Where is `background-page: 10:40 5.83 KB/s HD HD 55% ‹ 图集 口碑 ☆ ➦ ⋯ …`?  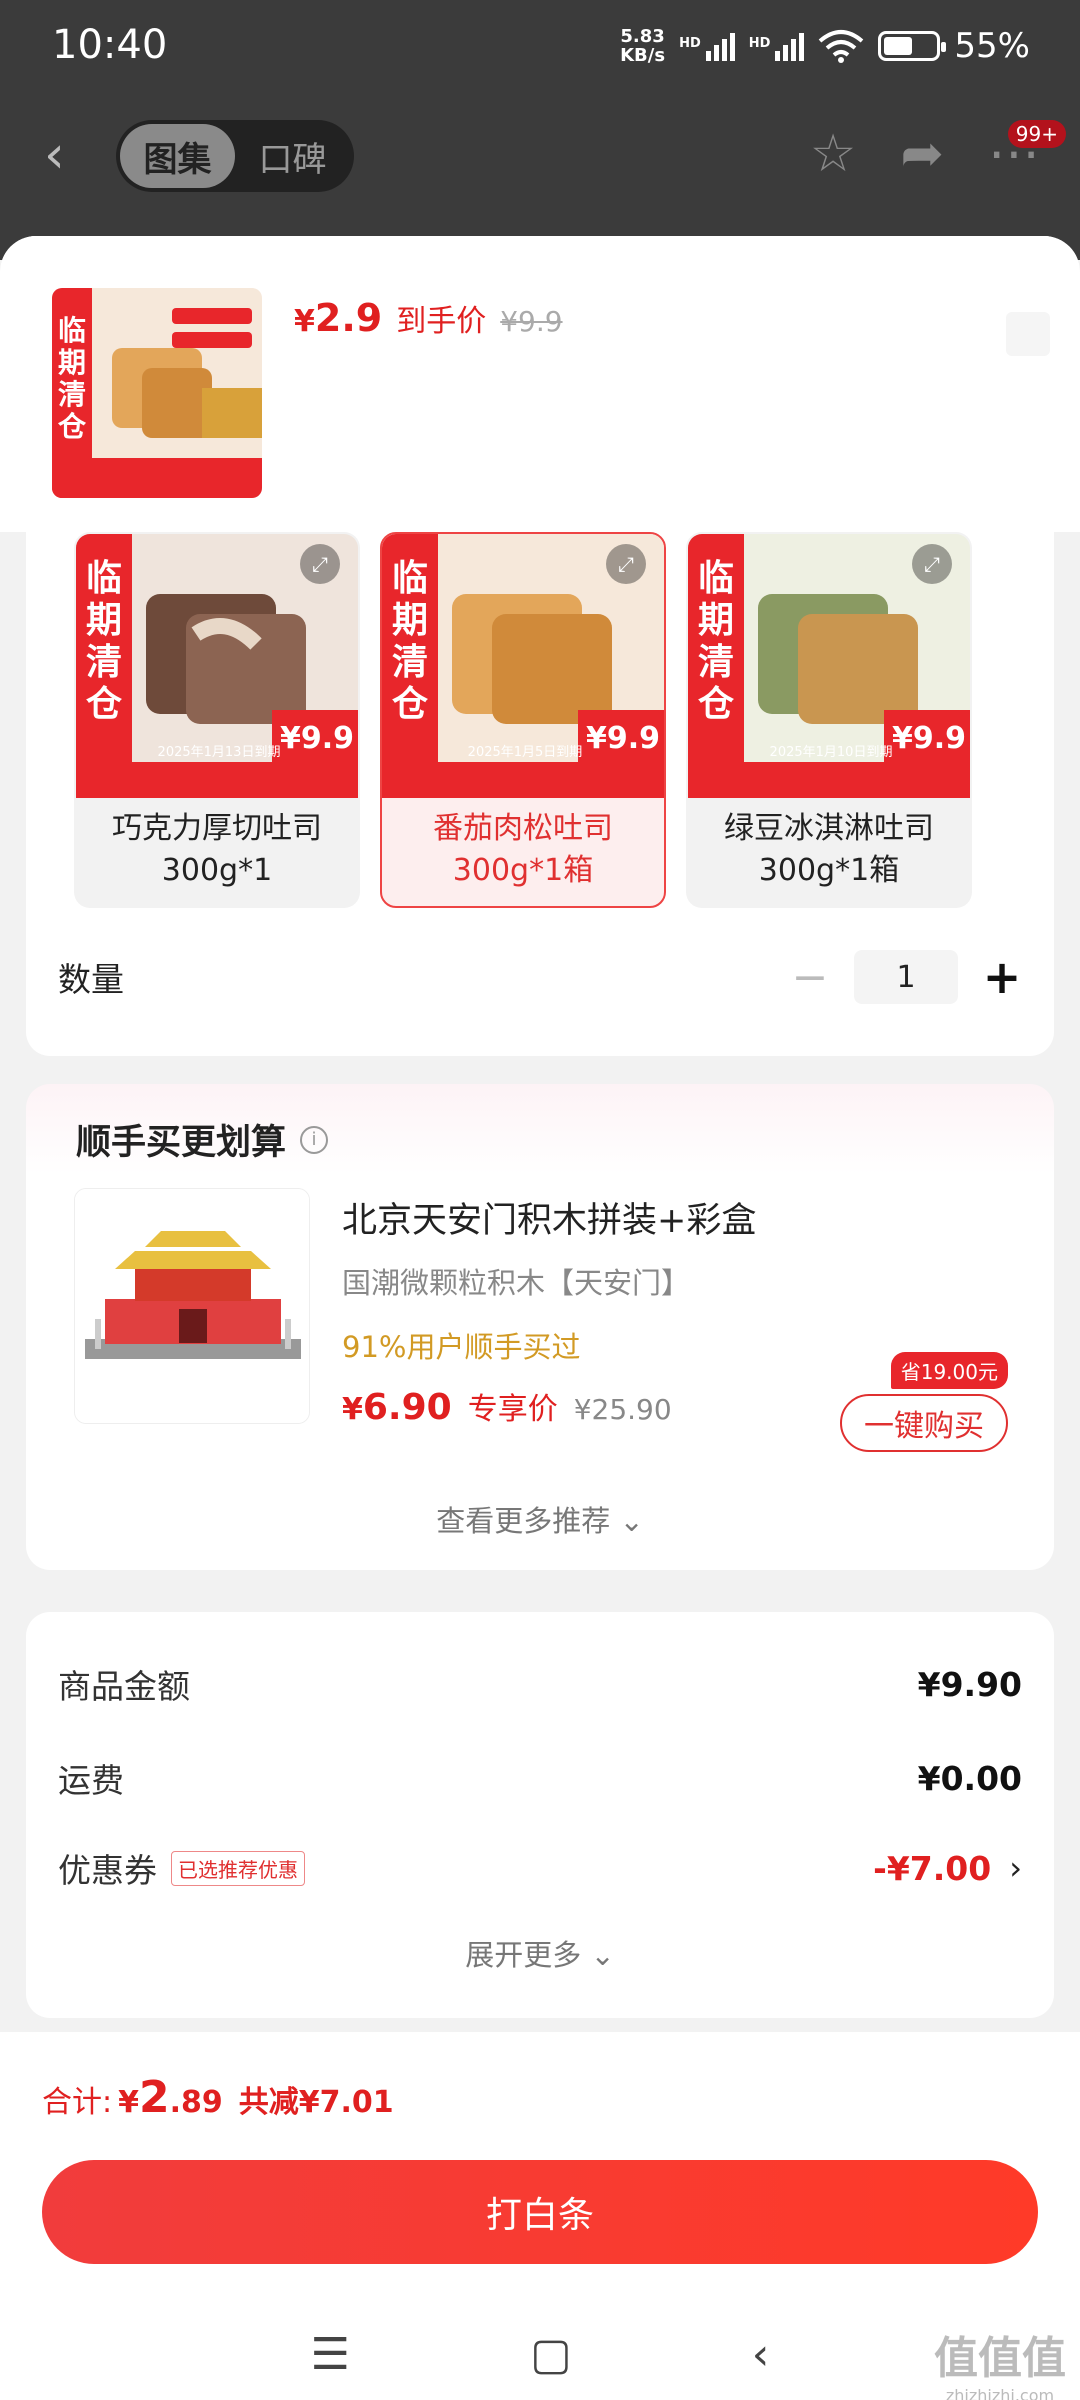 background-page: 10:40 5.83 KB/s HD HD 55% ‹ 图集 口碑 ☆ ➦ ⋯ … is located at coordinates (540, 130).